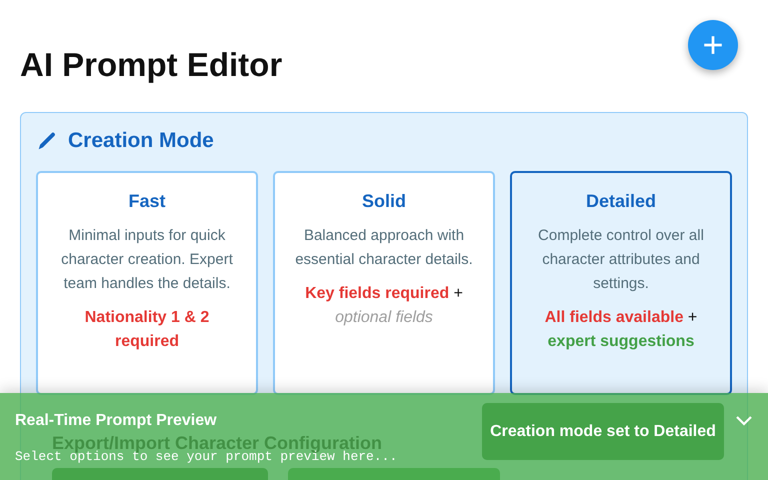 The height and width of the screenshot is (480, 768). I want to click on mode-description: Minimal inputs for quick character creation. Expert team handles the details., so click(147, 260).